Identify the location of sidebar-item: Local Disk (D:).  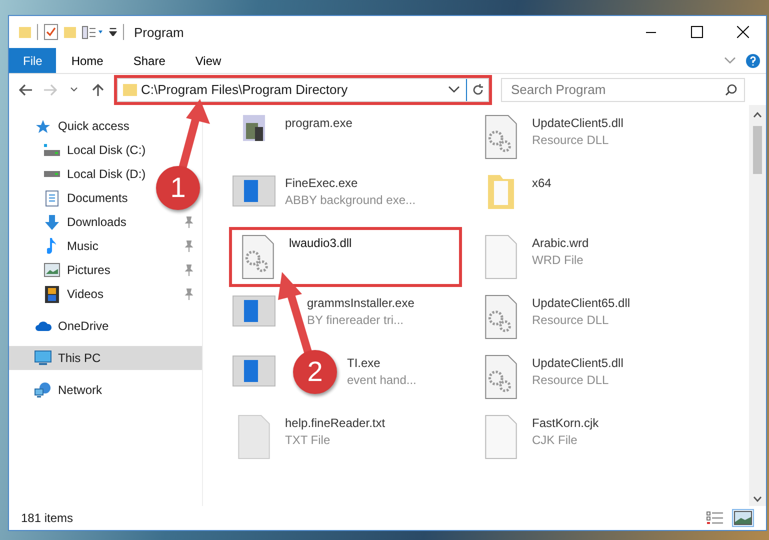
(81, 174).